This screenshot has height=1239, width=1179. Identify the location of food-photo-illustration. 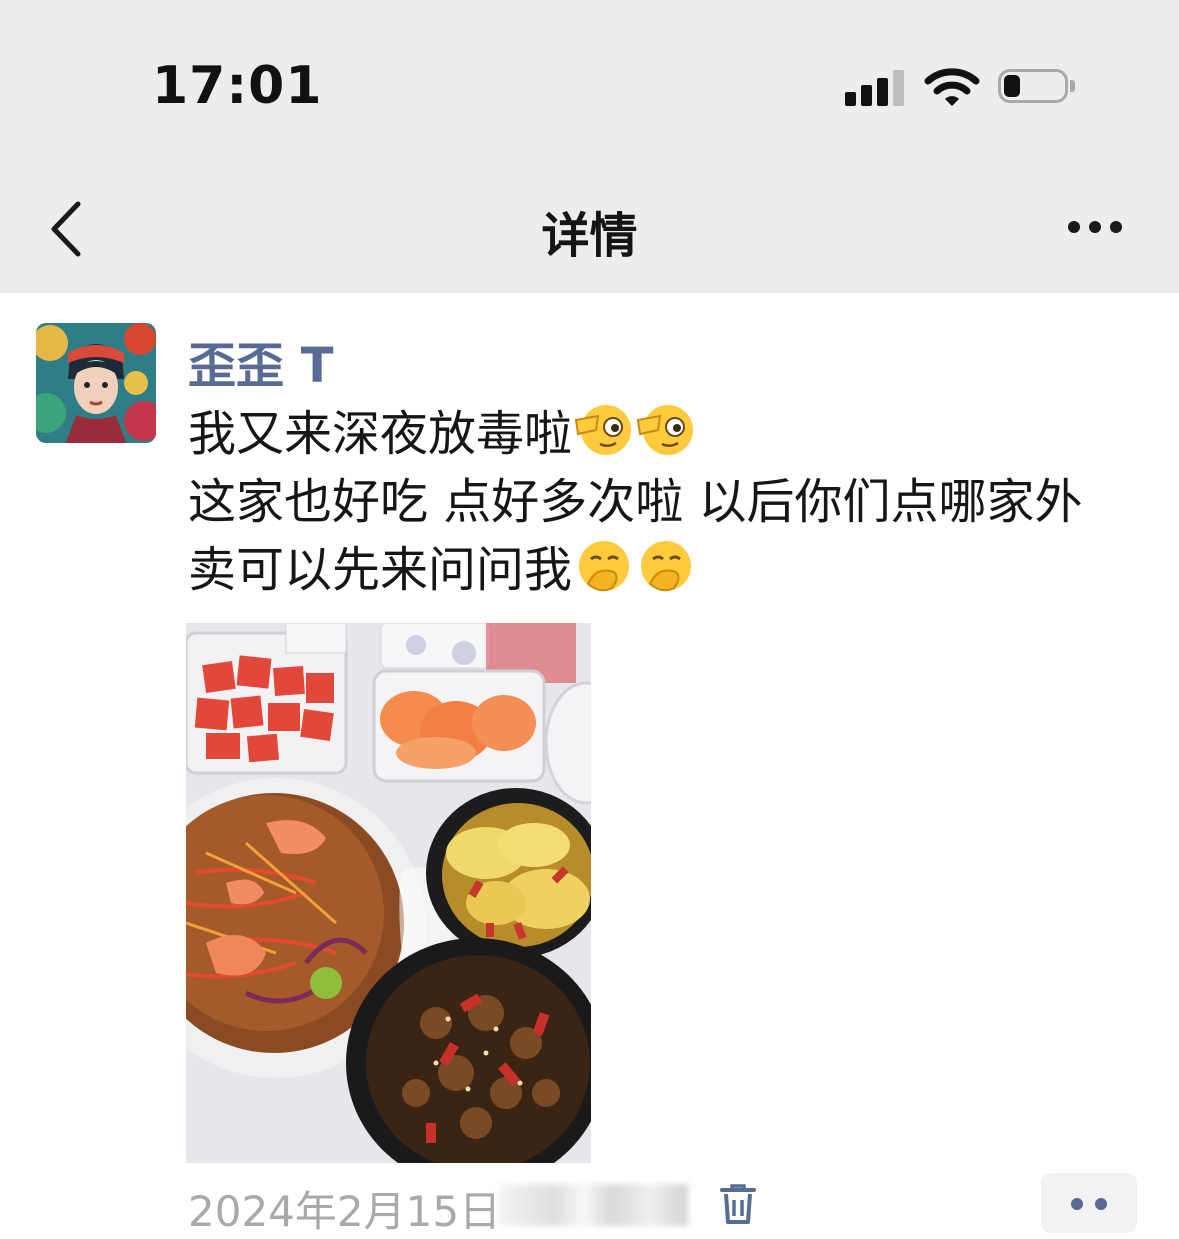
(388, 893).